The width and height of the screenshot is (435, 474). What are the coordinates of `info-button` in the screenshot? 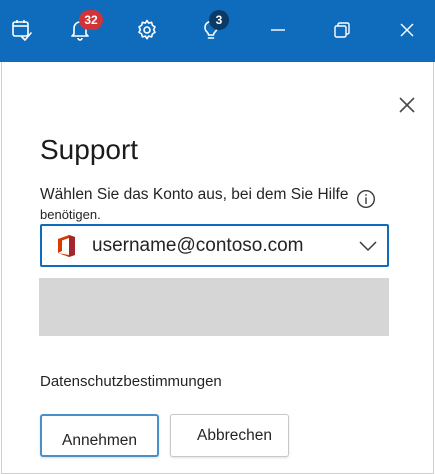 It's located at (366, 201).